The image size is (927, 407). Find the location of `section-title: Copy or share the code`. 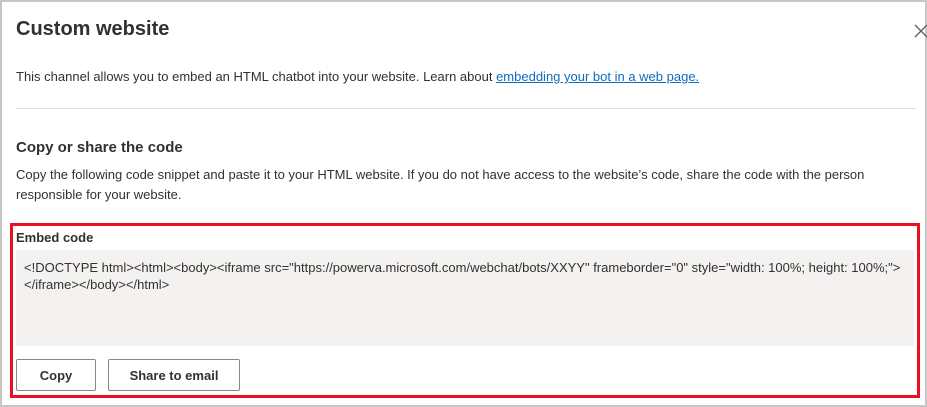

section-title: Copy or share the code is located at coordinates (99, 147).